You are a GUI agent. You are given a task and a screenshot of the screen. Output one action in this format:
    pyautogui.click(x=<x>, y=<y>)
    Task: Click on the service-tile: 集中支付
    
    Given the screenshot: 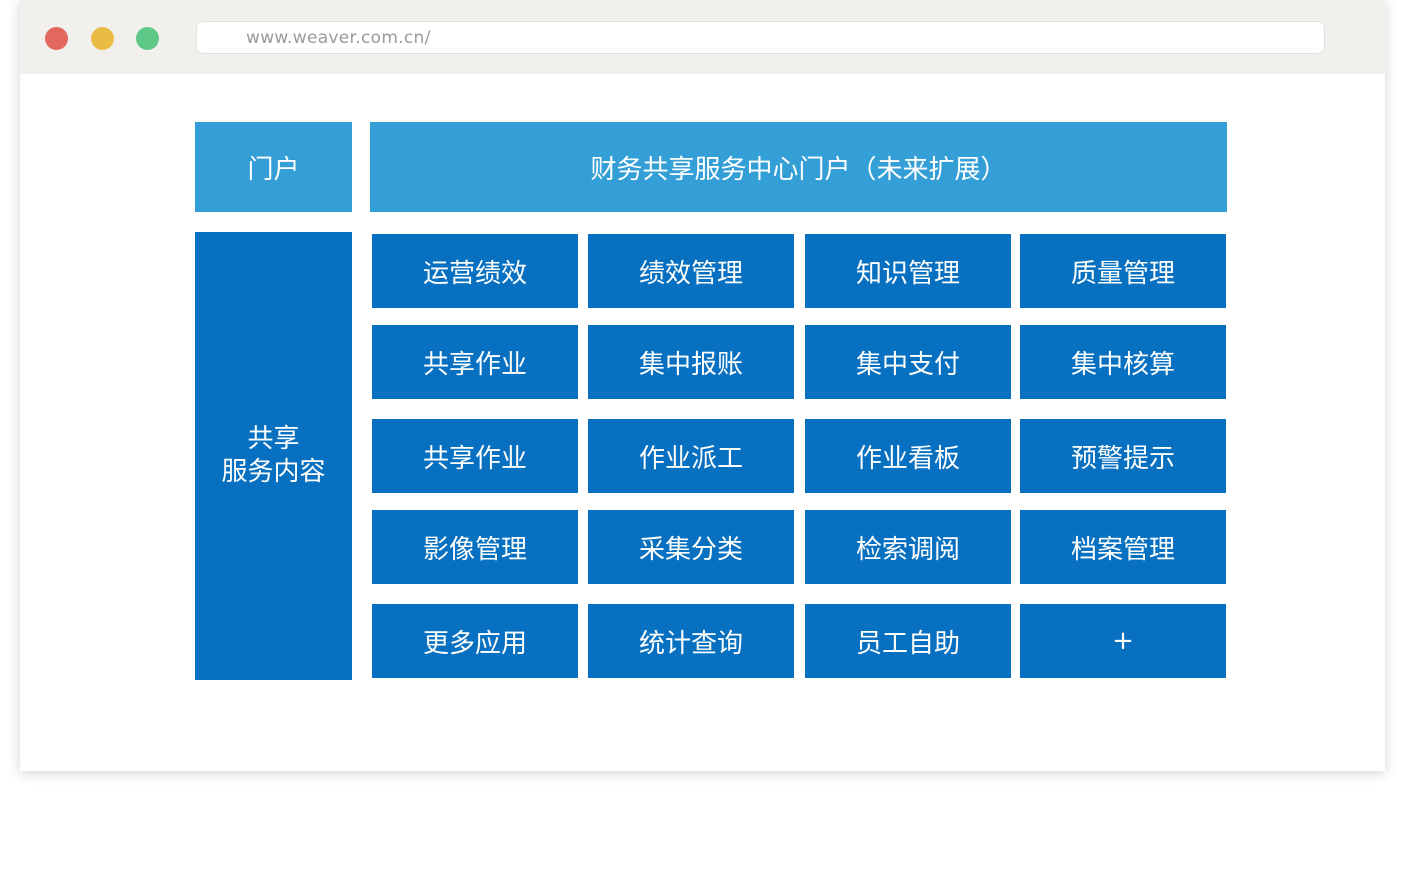 What is the action you would take?
    pyautogui.click(x=908, y=362)
    